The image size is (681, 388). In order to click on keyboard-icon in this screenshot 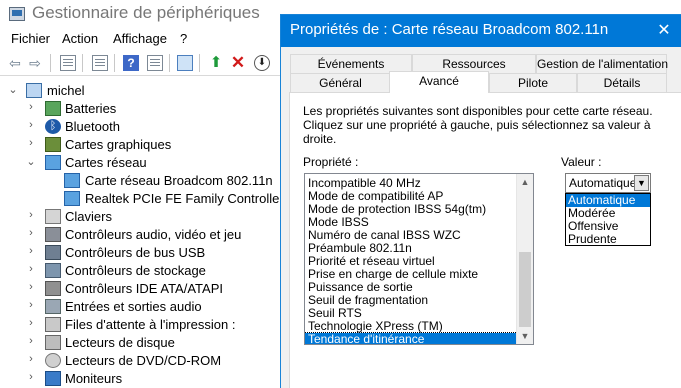, I will do `click(53, 216)`.